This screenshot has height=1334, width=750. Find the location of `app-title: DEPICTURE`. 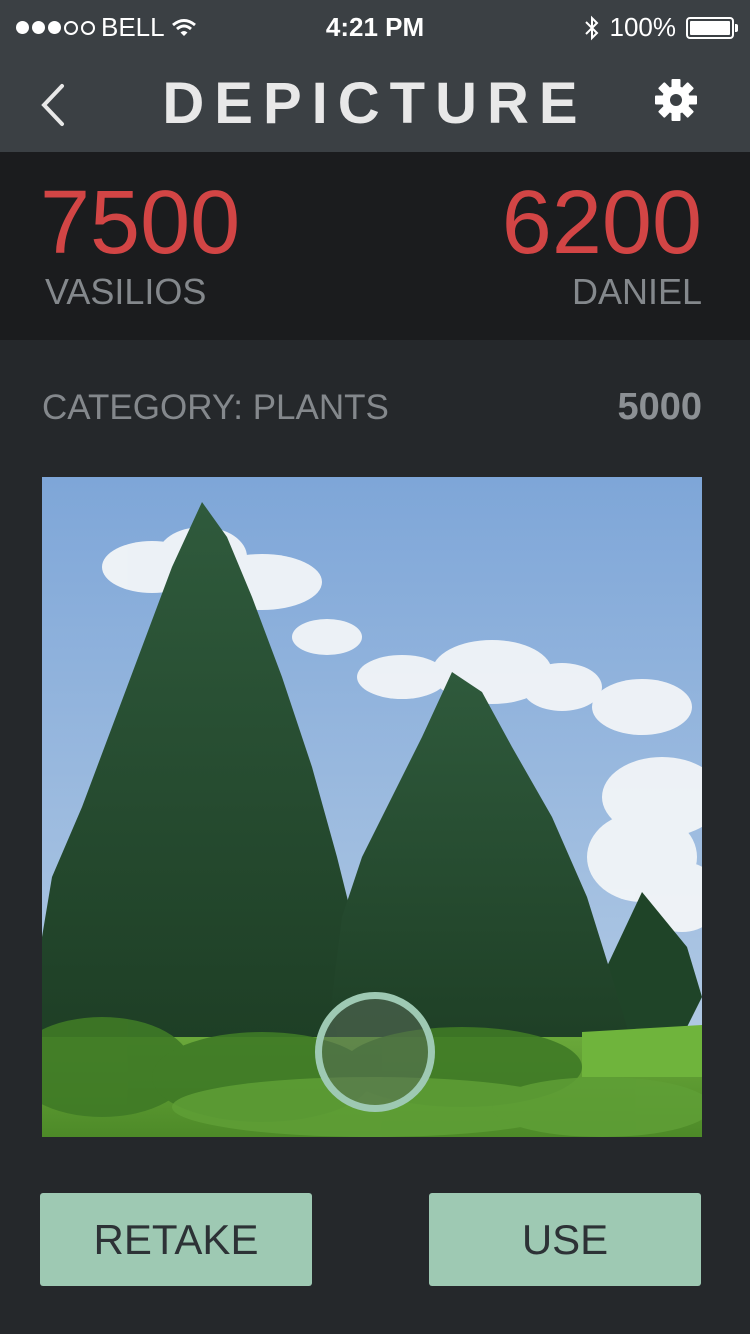

app-title: DEPICTURE is located at coordinates (375, 103).